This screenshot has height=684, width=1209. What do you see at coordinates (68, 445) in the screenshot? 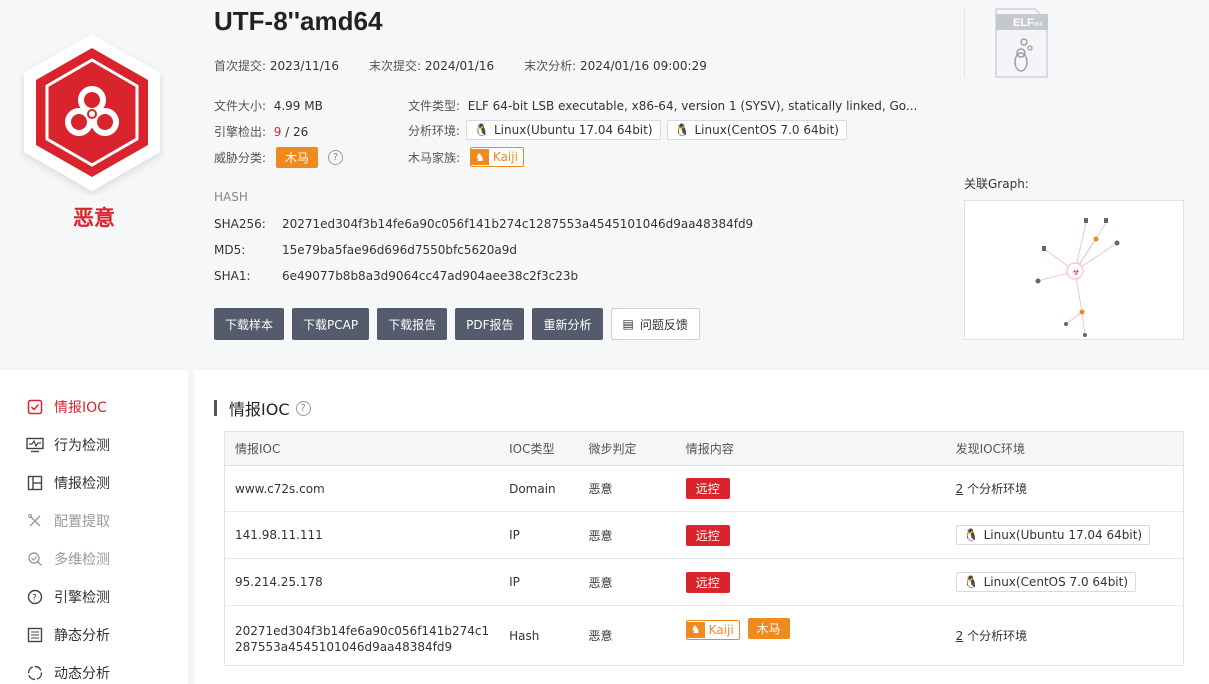
I see `sidebar-item-behavior: 行为检测` at bounding box center [68, 445].